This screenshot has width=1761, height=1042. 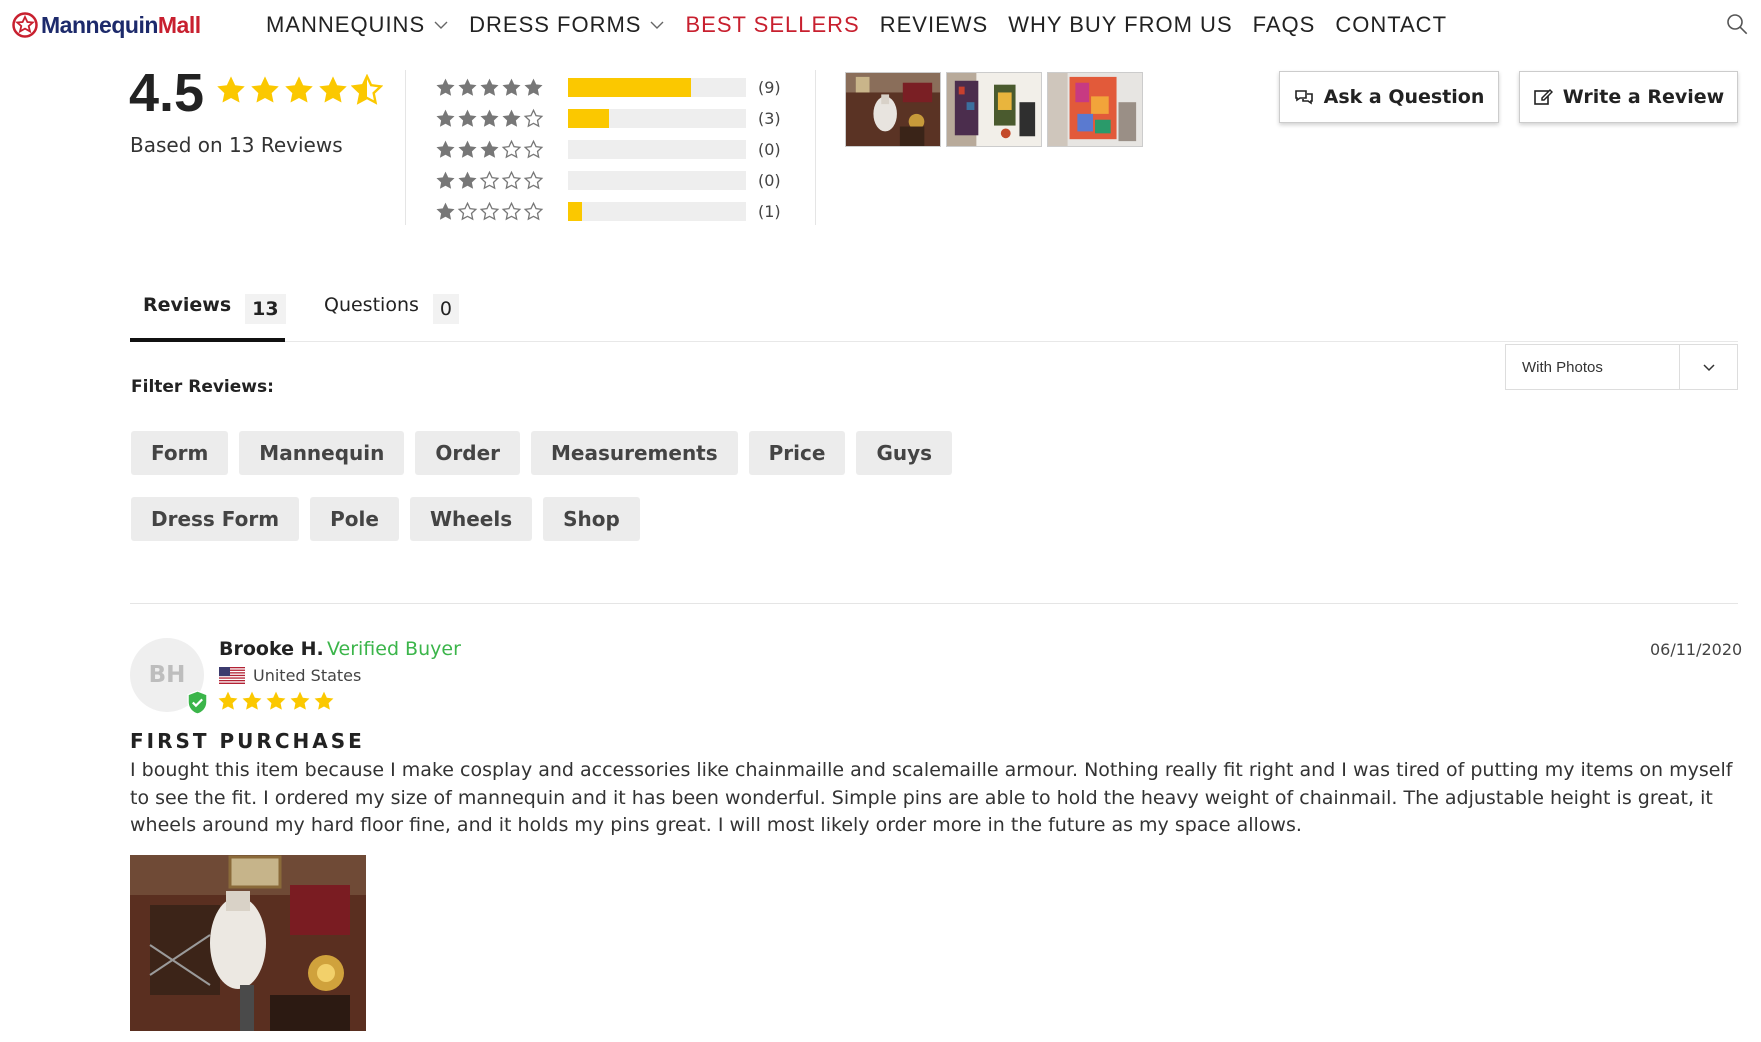 I want to click on search-icon, so click(x=1737, y=24).